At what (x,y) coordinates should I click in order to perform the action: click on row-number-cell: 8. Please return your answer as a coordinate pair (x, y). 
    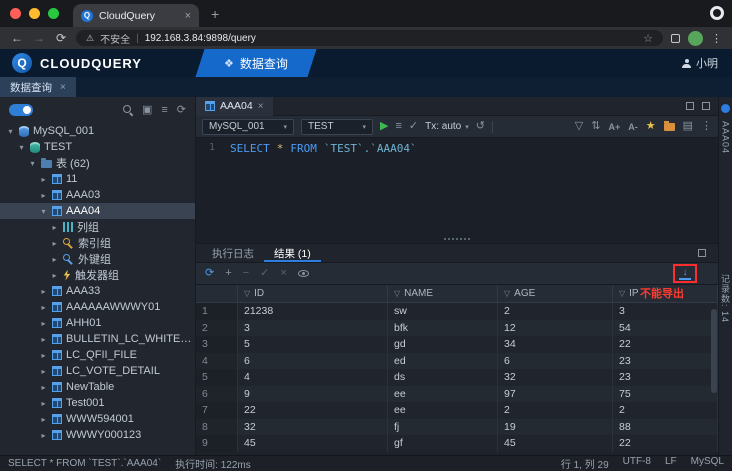
    Looking at the image, I should click on (217, 426).